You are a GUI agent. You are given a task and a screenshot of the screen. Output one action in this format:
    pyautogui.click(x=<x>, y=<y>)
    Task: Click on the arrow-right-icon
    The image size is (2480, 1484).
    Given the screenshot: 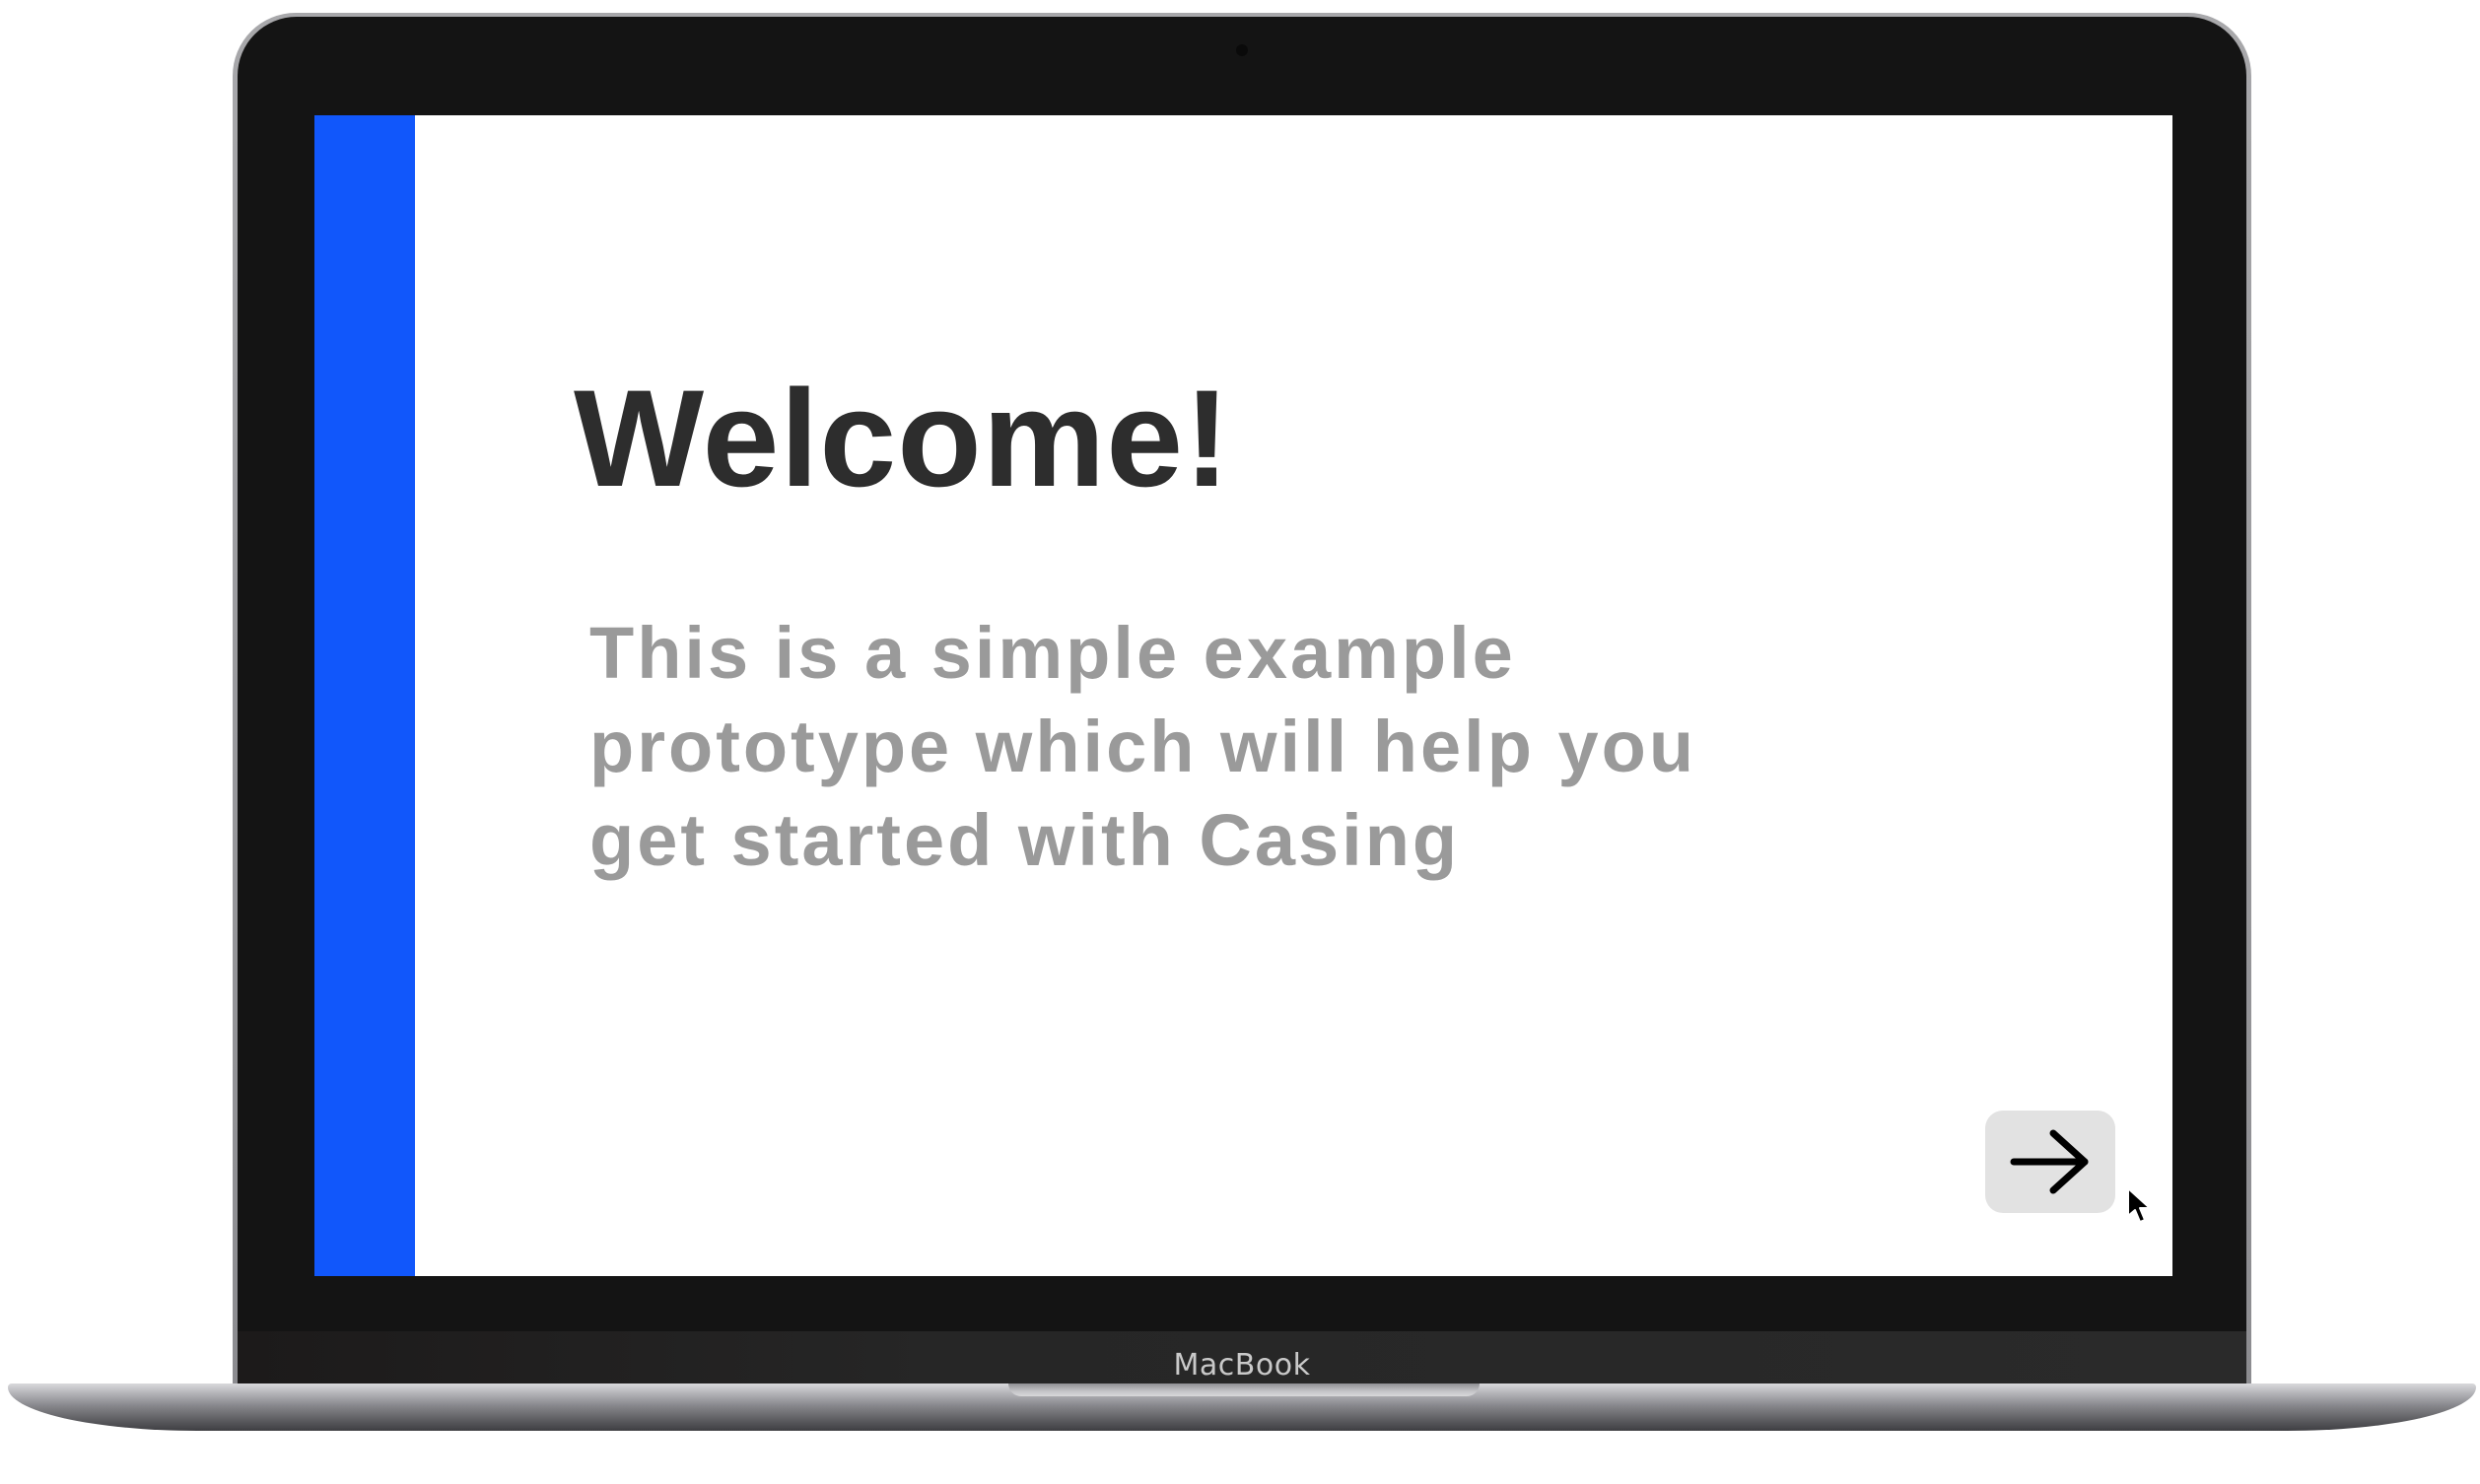 What is the action you would take?
    pyautogui.click(x=2049, y=1161)
    